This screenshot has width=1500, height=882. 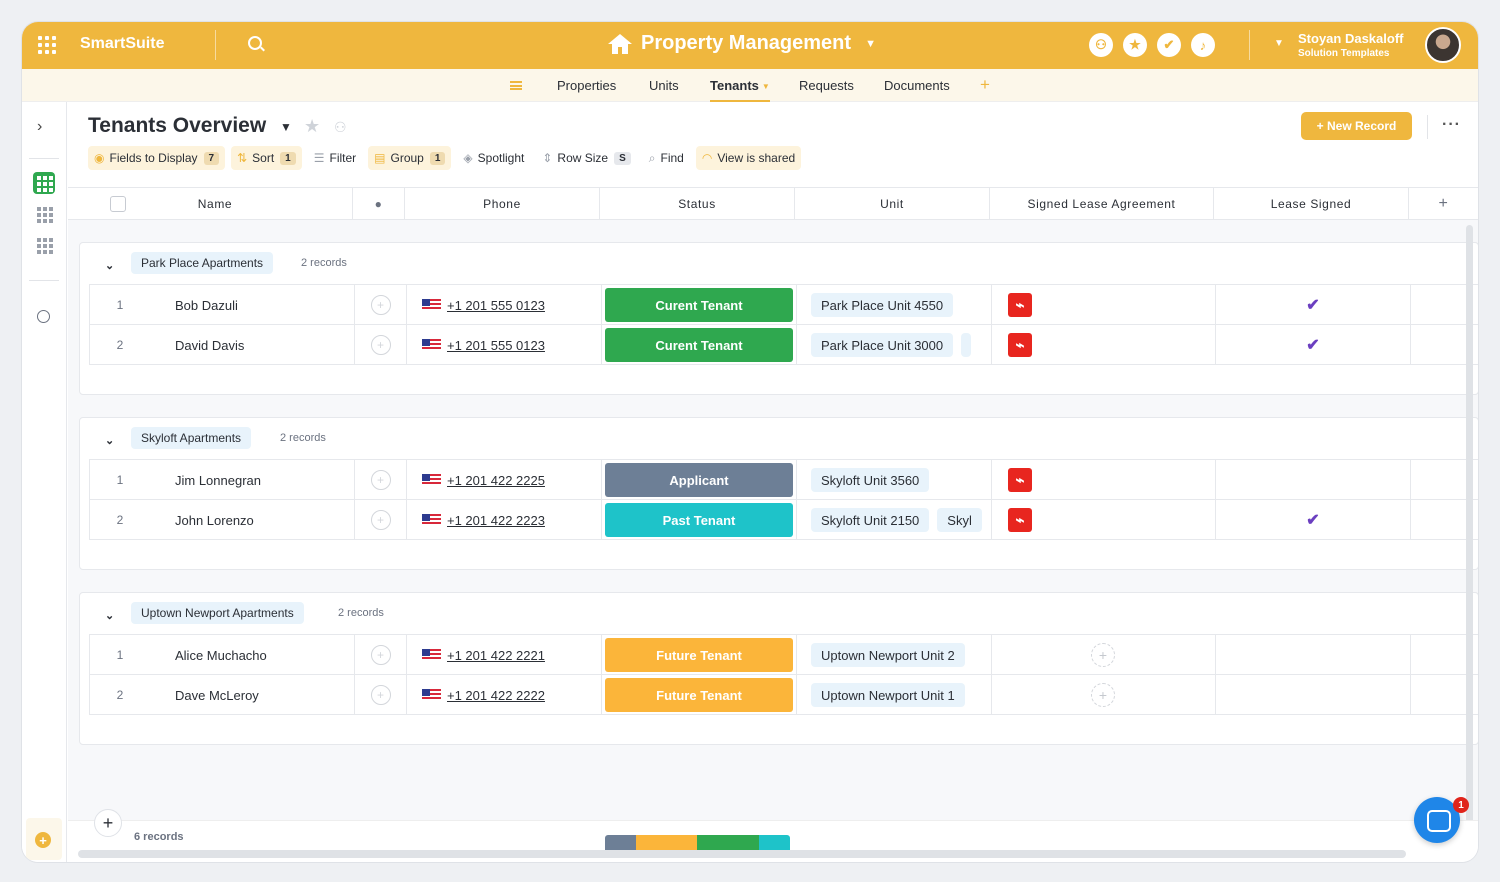 I want to click on group-label: Uptown Newport Apartments, so click(x=217, y=613).